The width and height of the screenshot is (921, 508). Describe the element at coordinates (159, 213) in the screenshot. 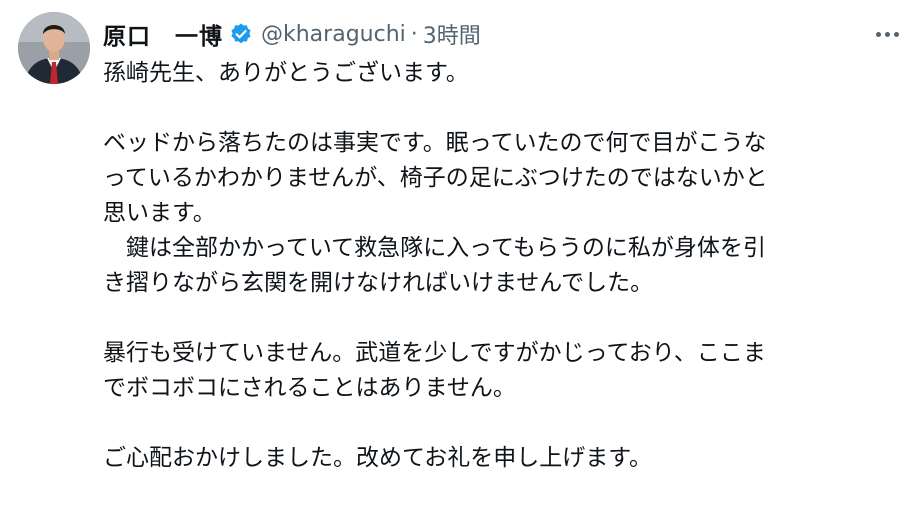

I see `tweet-line: 思います。` at that location.